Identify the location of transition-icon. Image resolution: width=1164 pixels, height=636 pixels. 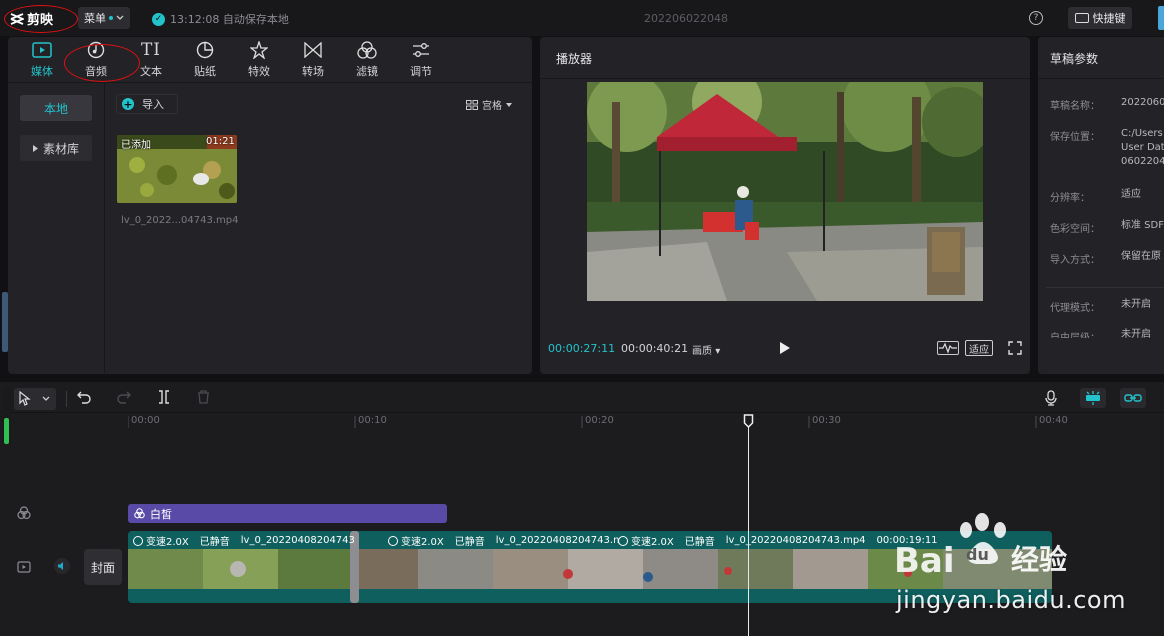
(313, 50).